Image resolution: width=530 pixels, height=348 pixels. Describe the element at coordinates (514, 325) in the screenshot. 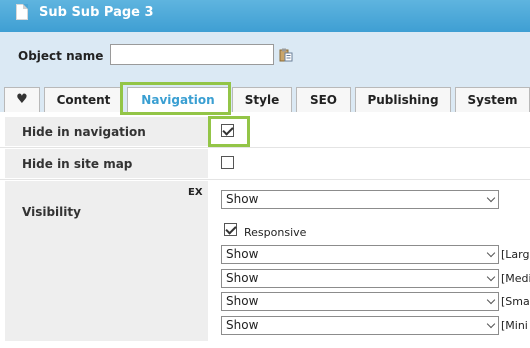

I see `breakpoint-mini-tag: [Mini` at that location.